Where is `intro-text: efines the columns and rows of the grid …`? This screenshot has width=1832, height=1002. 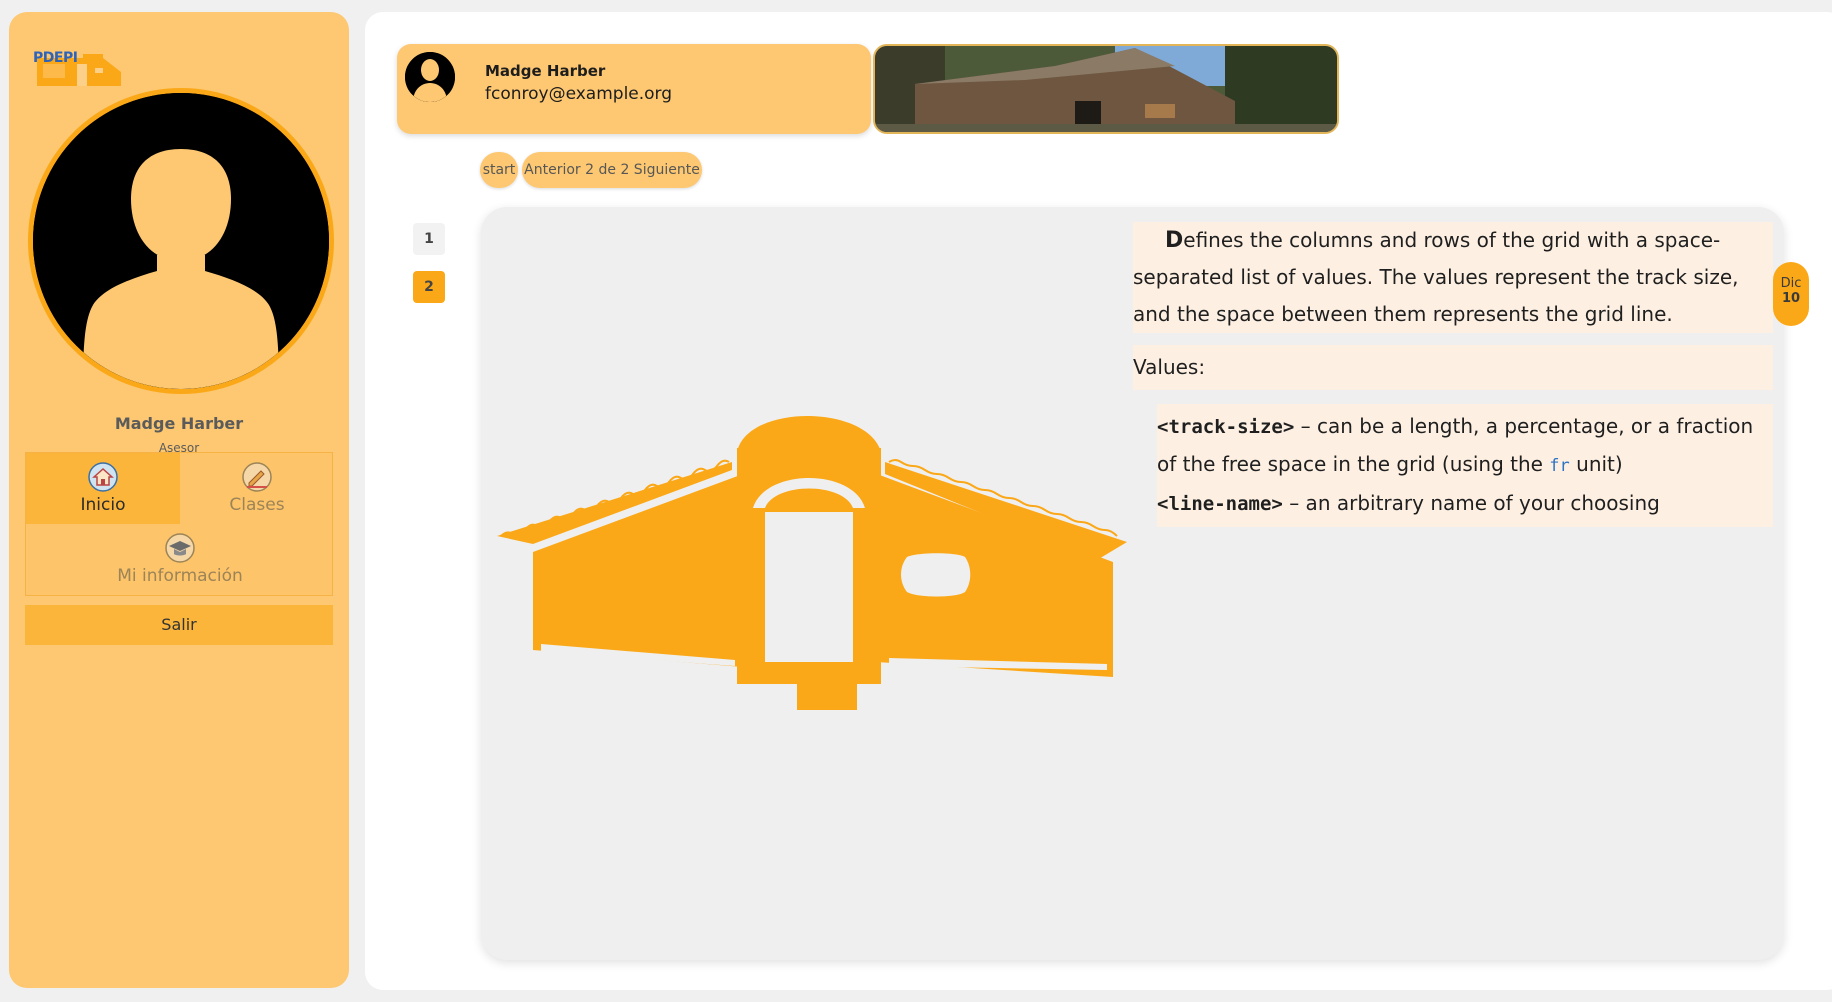
intro-text: efines the columns and rows of the grid … is located at coordinates (1436, 277).